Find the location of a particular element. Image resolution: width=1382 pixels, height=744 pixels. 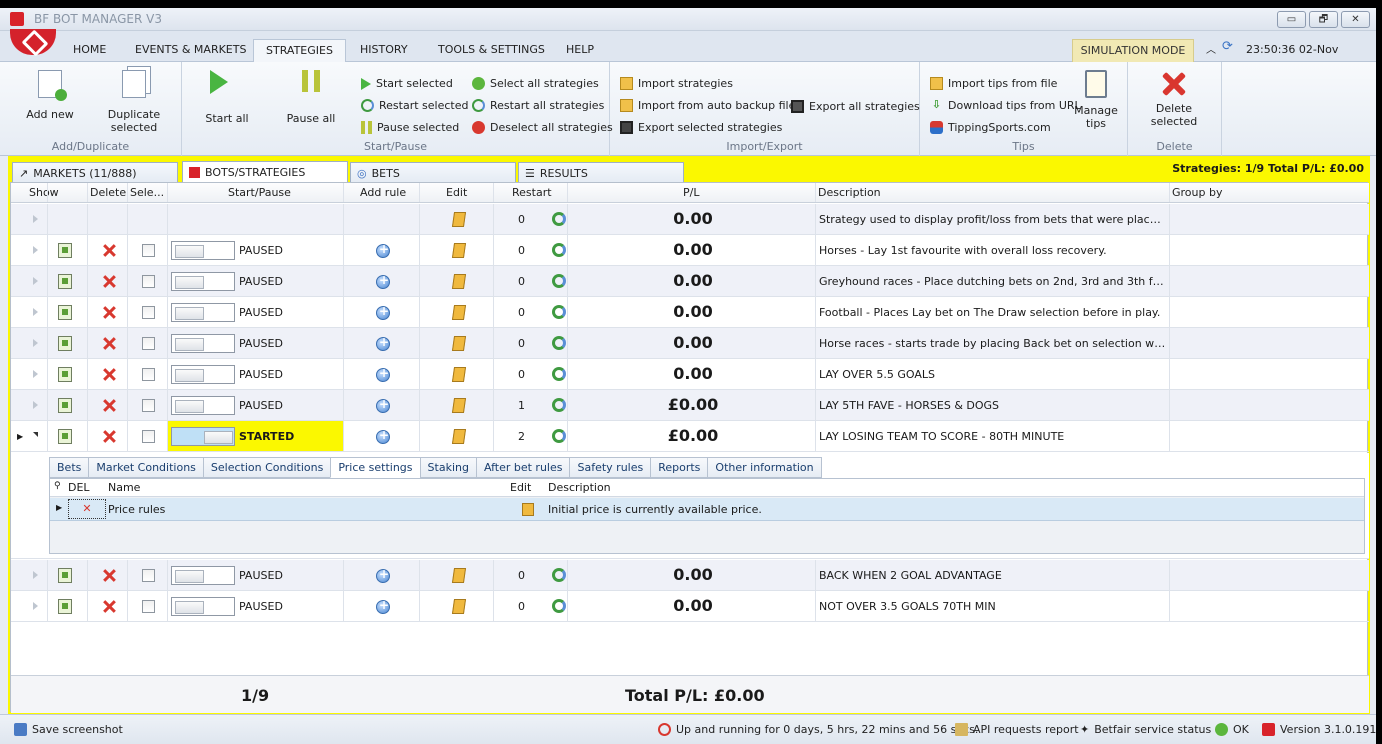

simulation-mode-badge: SIMULATION MODE is located at coordinates (1133, 51).